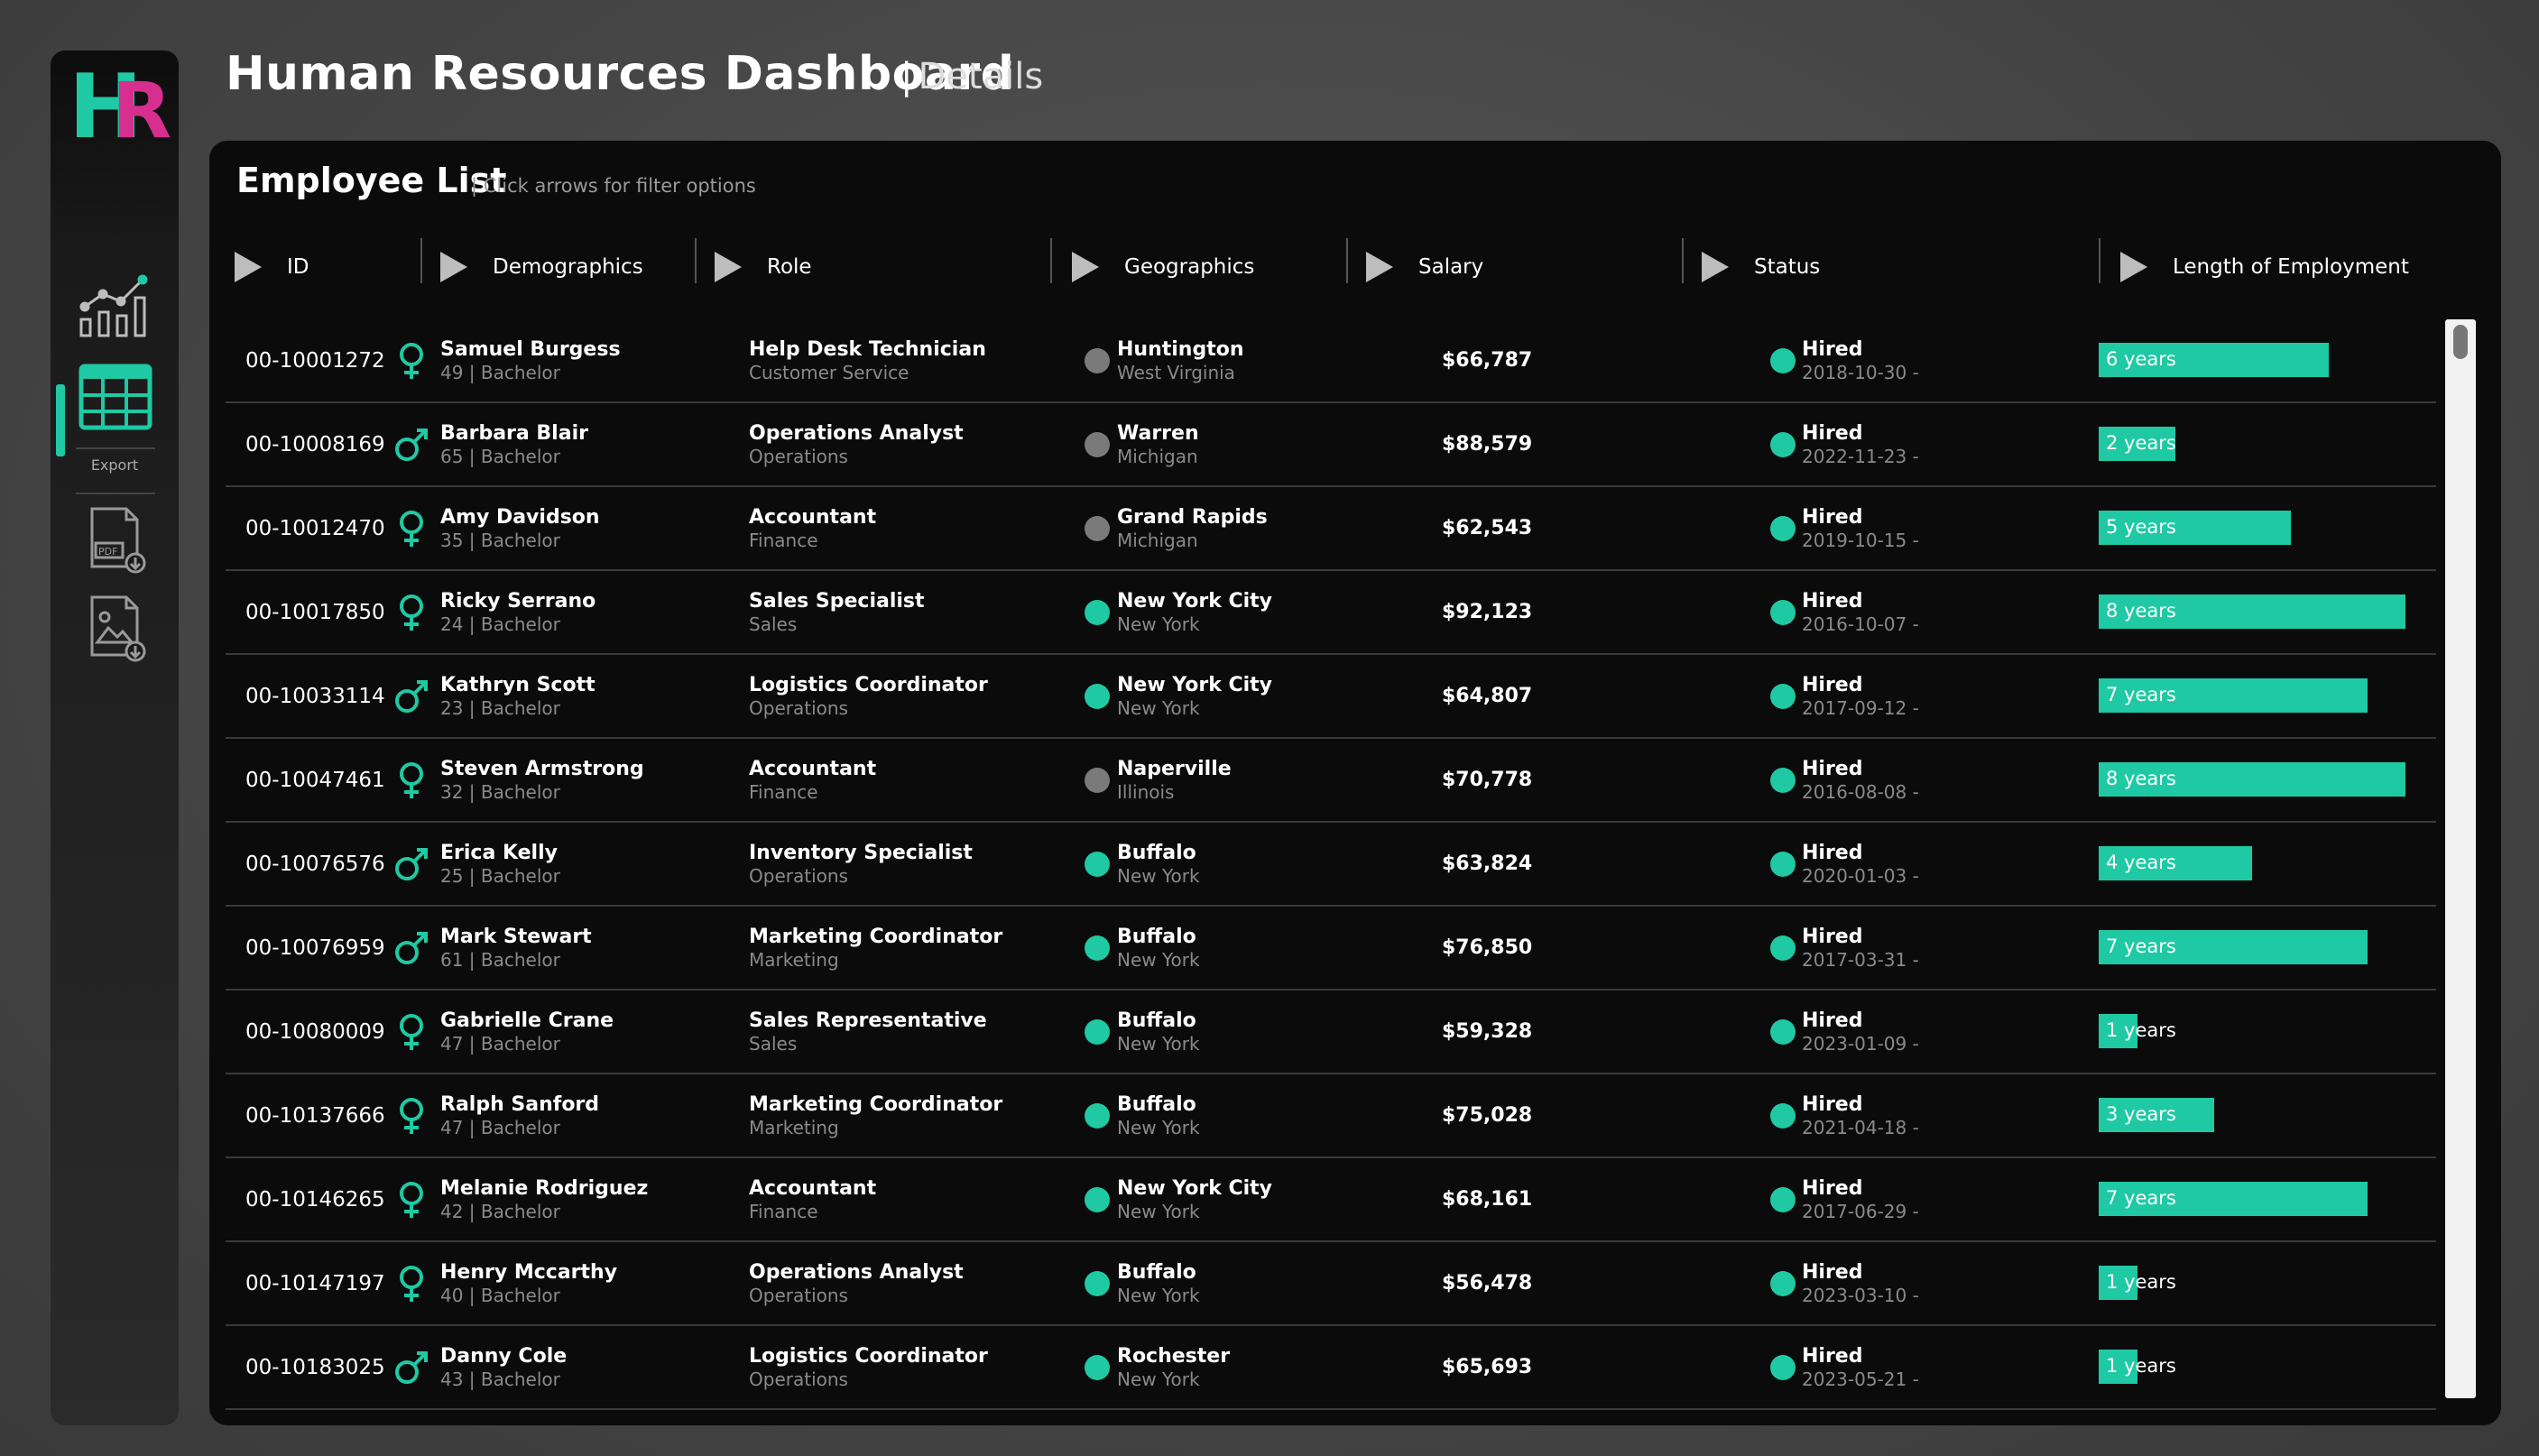 The image size is (2539, 1456). I want to click on status-cell: Hired 2018-10-30 -, so click(1860, 360).